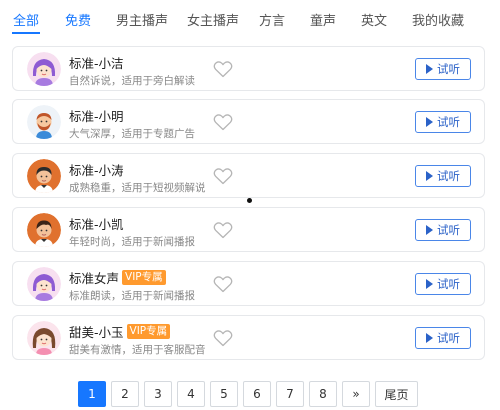  What do you see at coordinates (374, 19) in the screenshot?
I see `tab-english: 英文` at bounding box center [374, 19].